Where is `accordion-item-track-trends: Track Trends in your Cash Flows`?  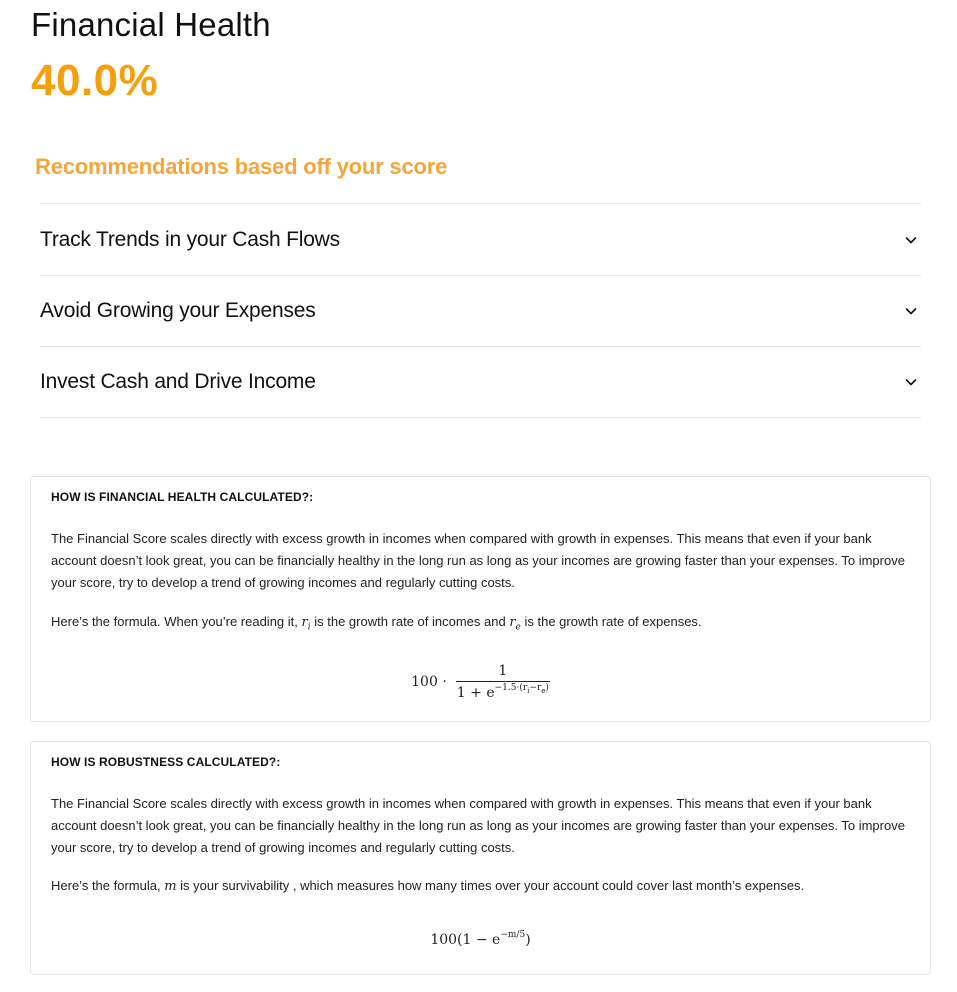 accordion-item-track-trends: Track Trends in your Cash Flows is located at coordinates (480, 240).